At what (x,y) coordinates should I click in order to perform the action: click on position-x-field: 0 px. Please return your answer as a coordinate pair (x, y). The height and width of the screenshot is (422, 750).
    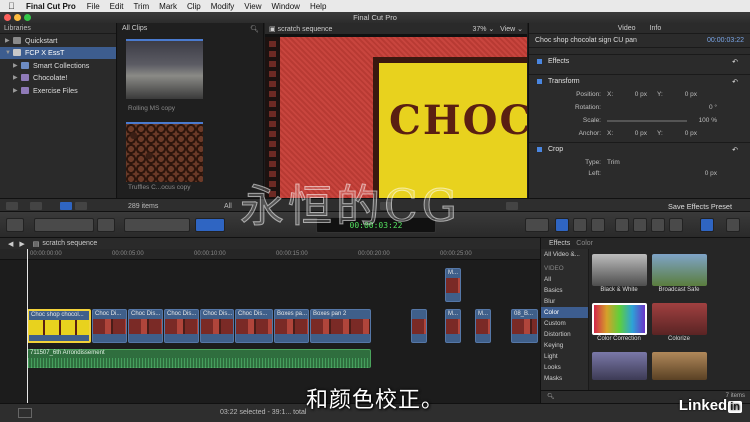
    Looking at the image, I should click on (632, 94).